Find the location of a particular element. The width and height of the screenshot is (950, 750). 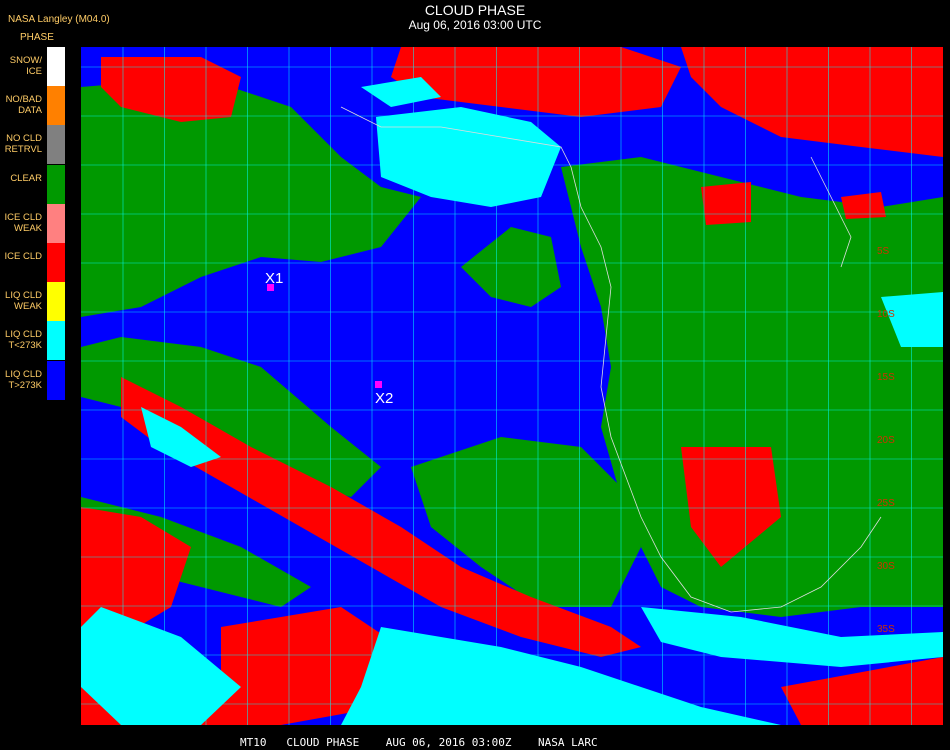

marker-x2-label: X2 is located at coordinates (384, 398).